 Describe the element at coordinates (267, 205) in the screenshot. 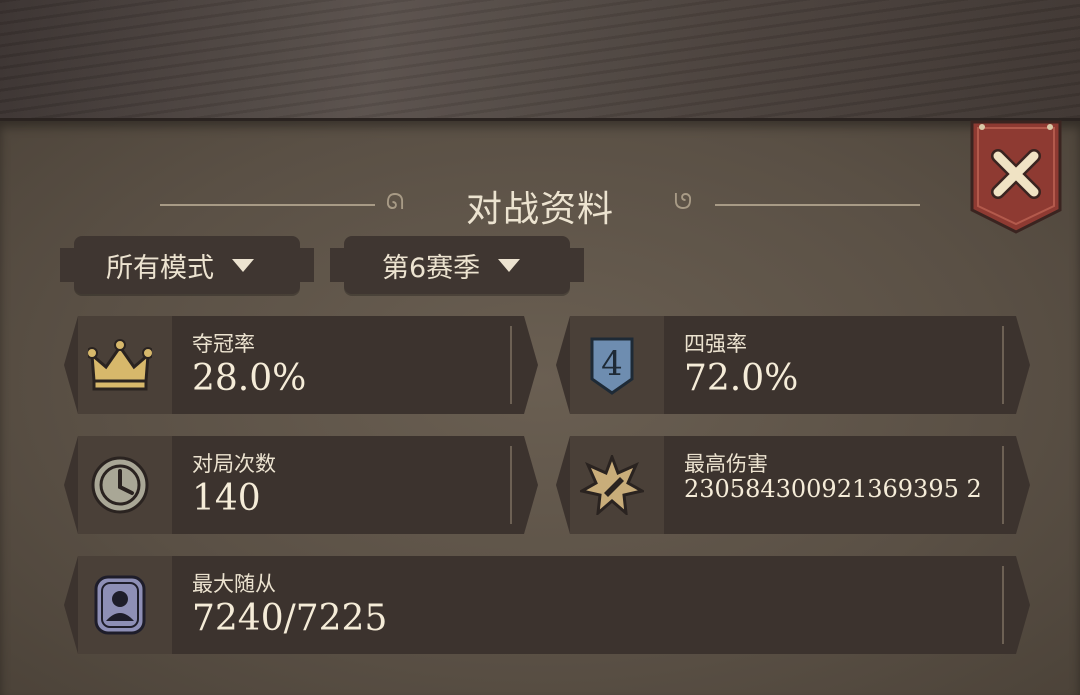

I see `title-divider-left` at that location.